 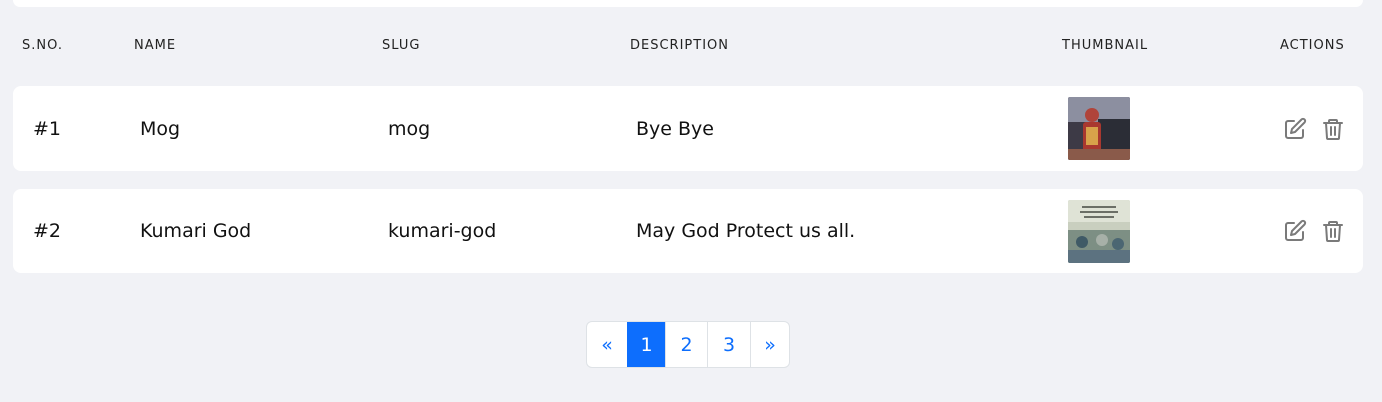 What do you see at coordinates (47, 231) in the screenshot?
I see `row-sno: #2` at bounding box center [47, 231].